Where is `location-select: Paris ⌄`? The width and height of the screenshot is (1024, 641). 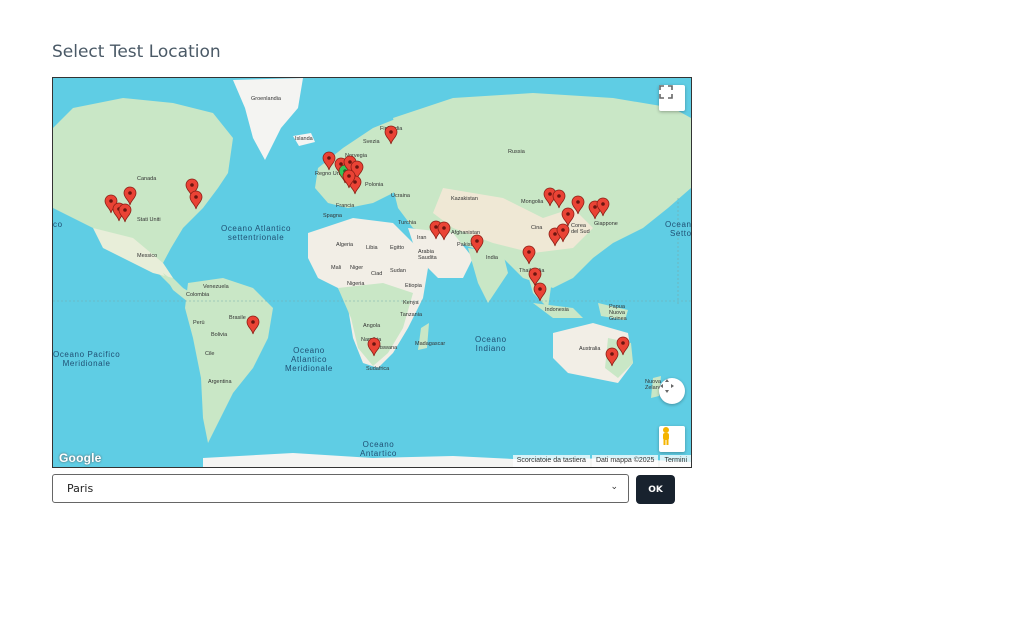 location-select: Paris ⌄ is located at coordinates (340, 488).